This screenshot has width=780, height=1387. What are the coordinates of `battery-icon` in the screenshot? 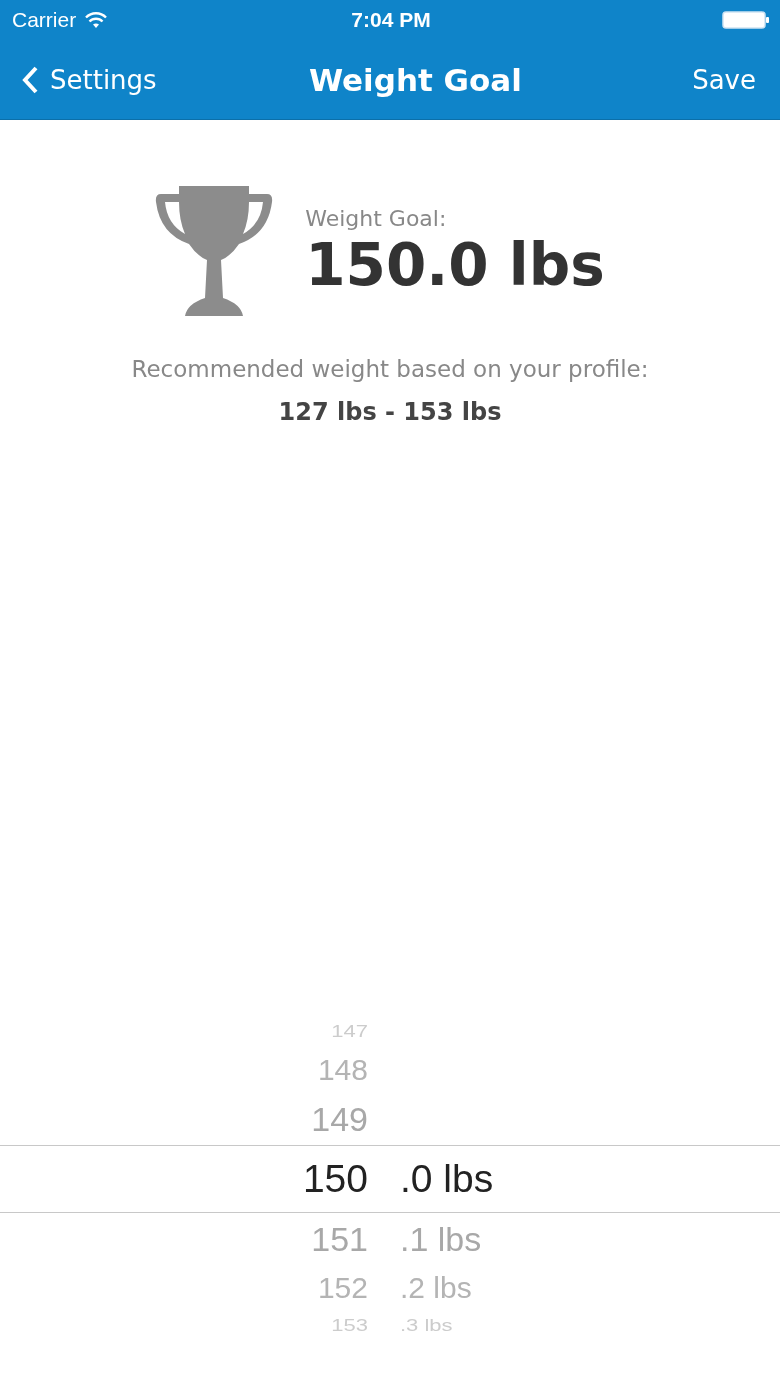 It's located at (746, 20).